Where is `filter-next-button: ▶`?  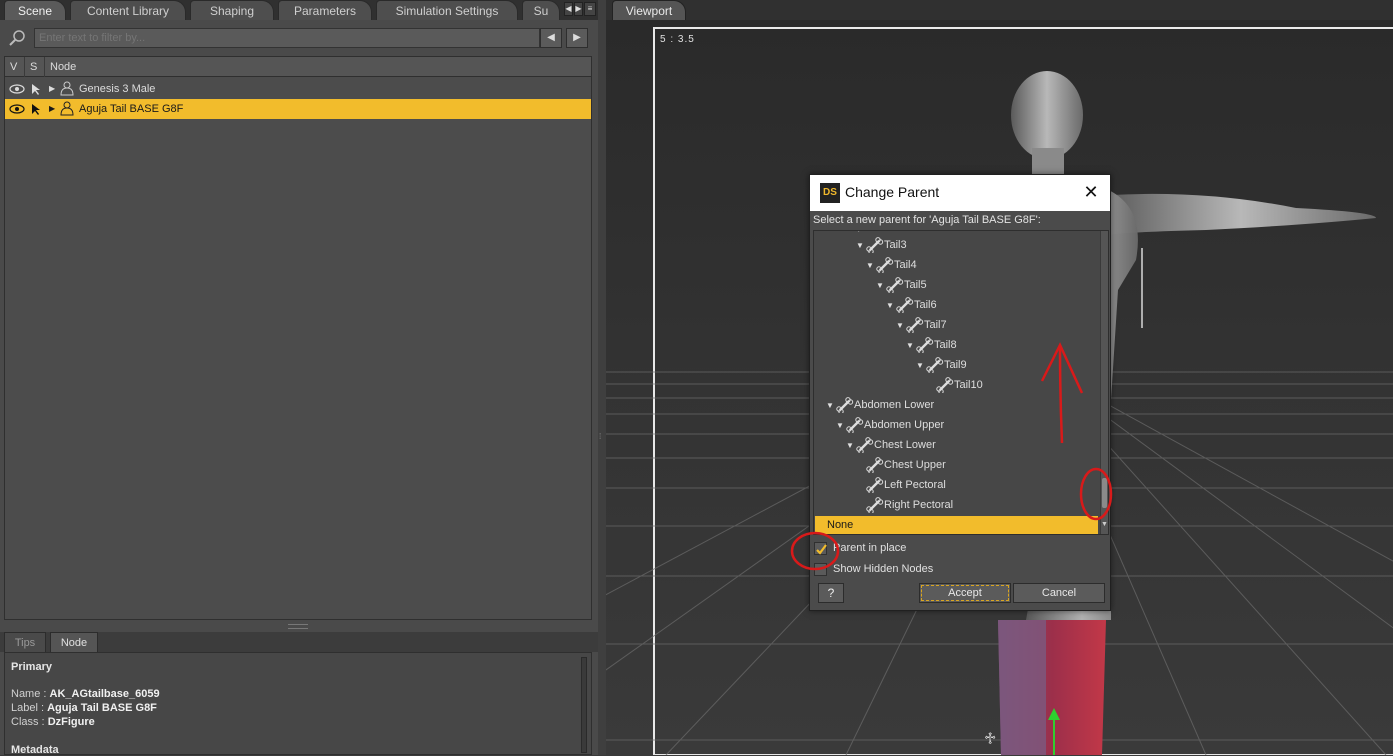 filter-next-button: ▶ is located at coordinates (577, 38).